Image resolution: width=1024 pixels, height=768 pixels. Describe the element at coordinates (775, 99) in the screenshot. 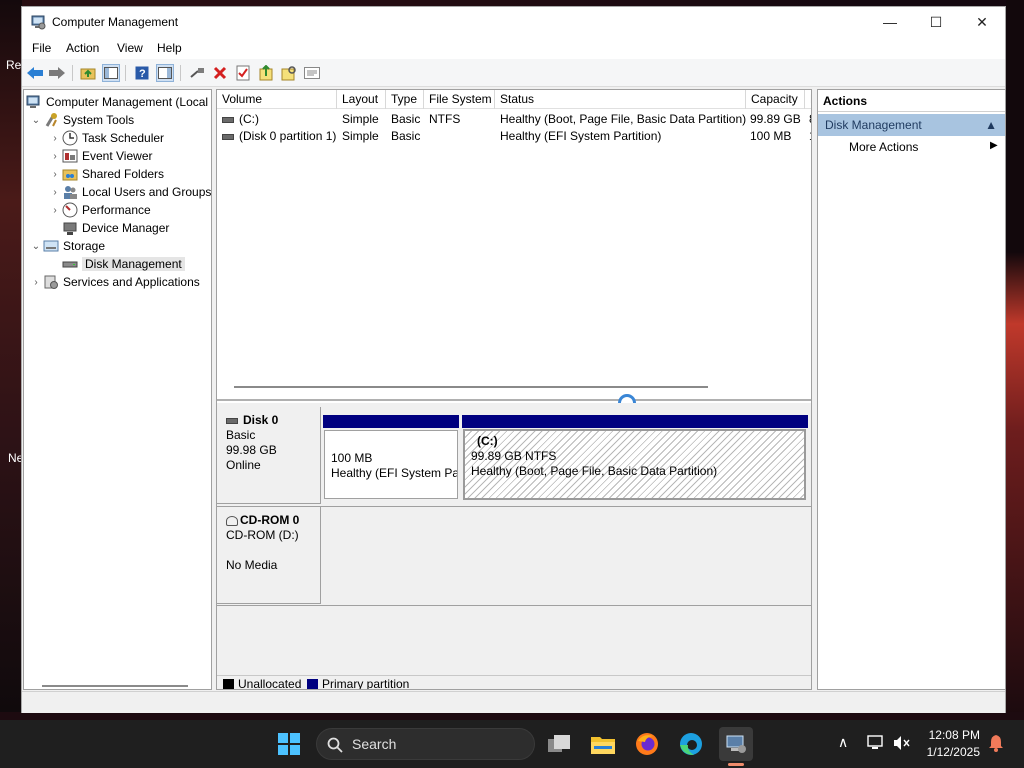

I see `column-header-capacity: Capacity` at that location.